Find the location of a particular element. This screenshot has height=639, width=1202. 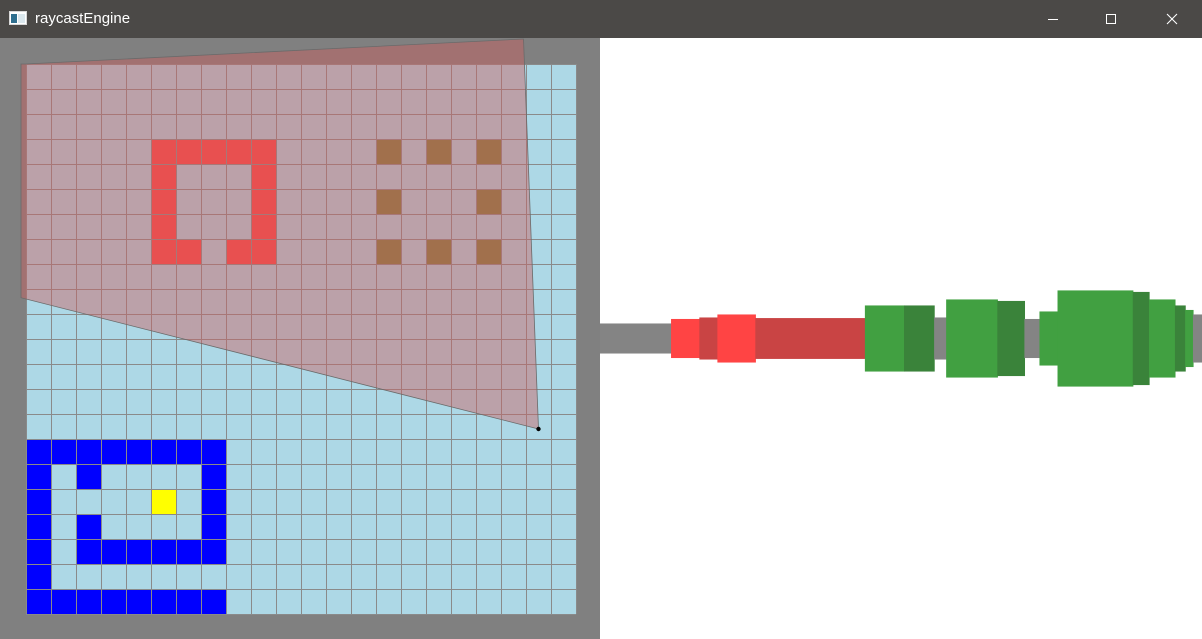

goal-tile is located at coordinates (163, 501).